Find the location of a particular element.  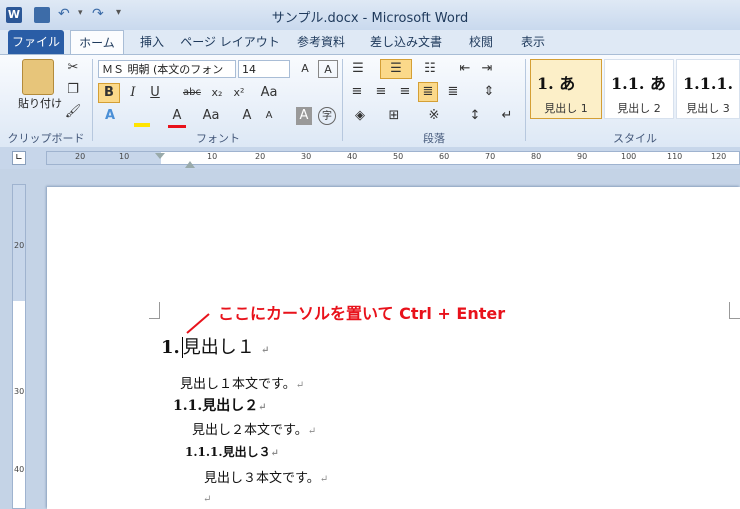

ruler-tick: 100 is located at coordinates (629, 156).